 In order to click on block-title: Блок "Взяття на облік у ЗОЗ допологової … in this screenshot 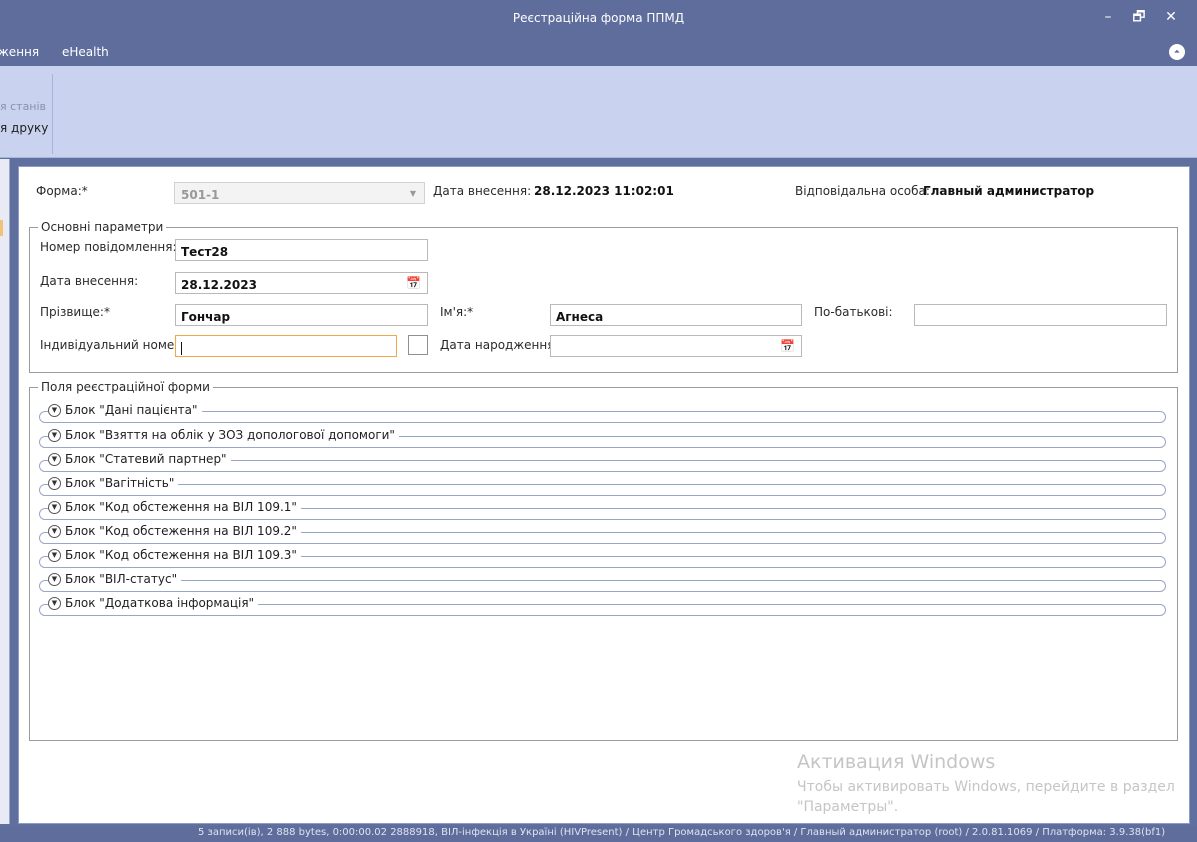, I will do `click(230, 435)`.